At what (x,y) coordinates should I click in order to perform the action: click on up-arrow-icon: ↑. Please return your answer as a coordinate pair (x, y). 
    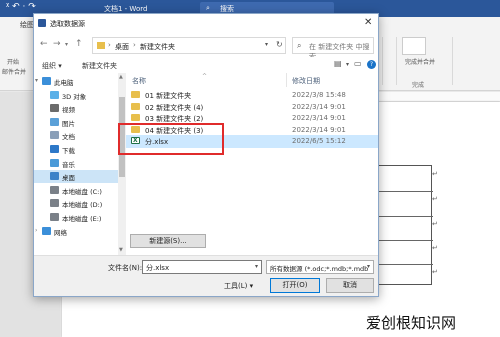
    Looking at the image, I should click on (79, 44).